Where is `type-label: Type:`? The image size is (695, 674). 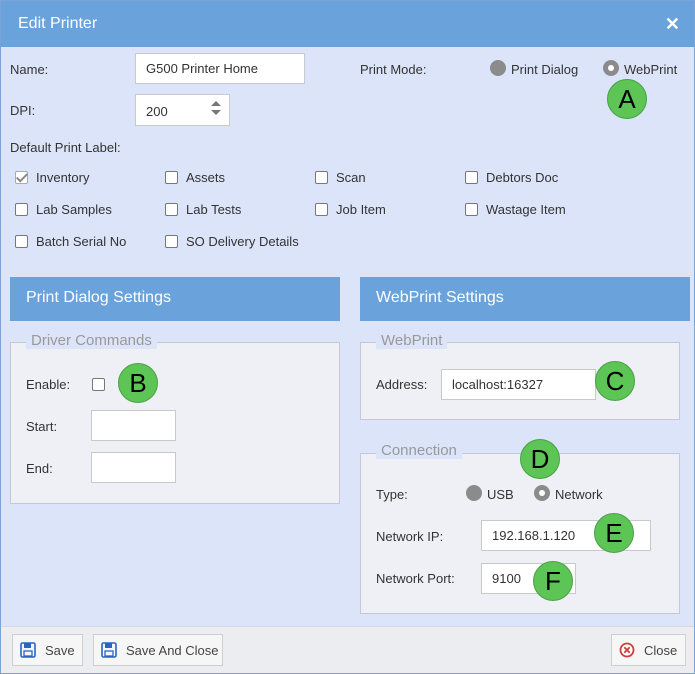
type-label: Type: is located at coordinates (392, 494).